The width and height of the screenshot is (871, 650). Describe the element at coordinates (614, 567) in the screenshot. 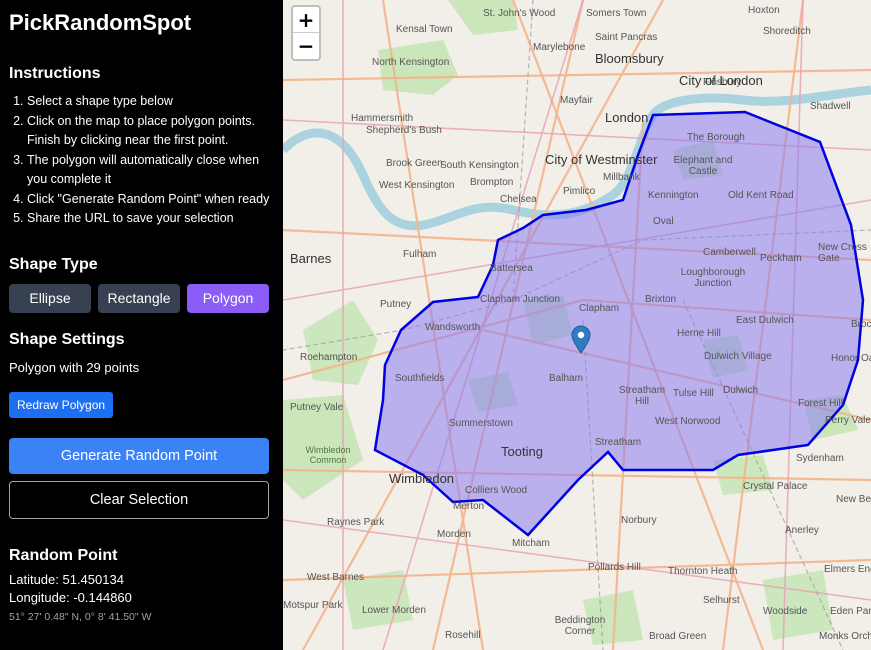

I see `place-label: Pollards Hill` at that location.